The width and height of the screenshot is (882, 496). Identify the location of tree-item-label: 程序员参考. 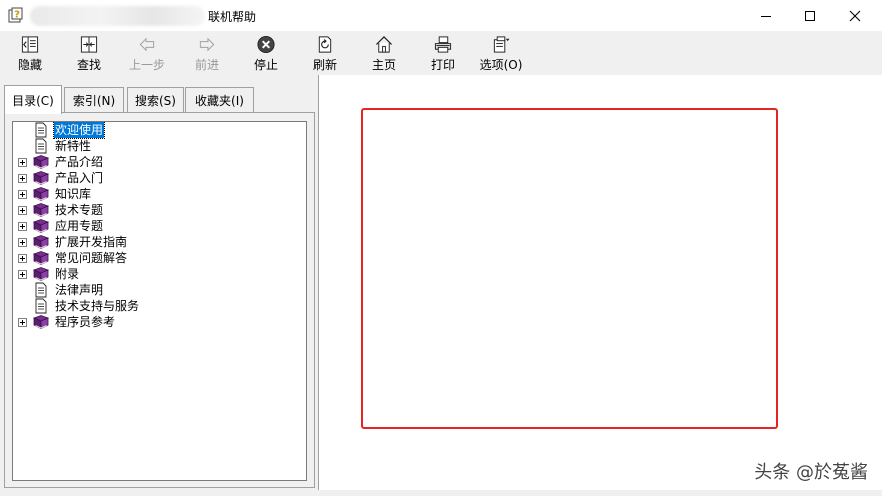
(85, 322).